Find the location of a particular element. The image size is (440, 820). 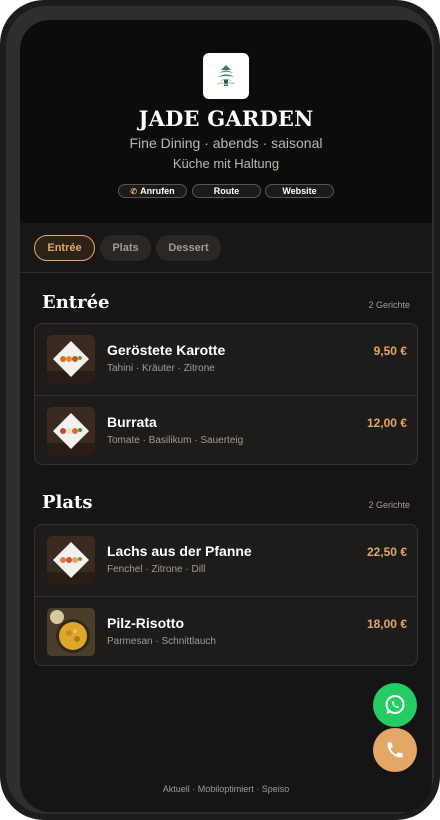

restaurant-name: JADE GARDEN is located at coordinates (226, 118).